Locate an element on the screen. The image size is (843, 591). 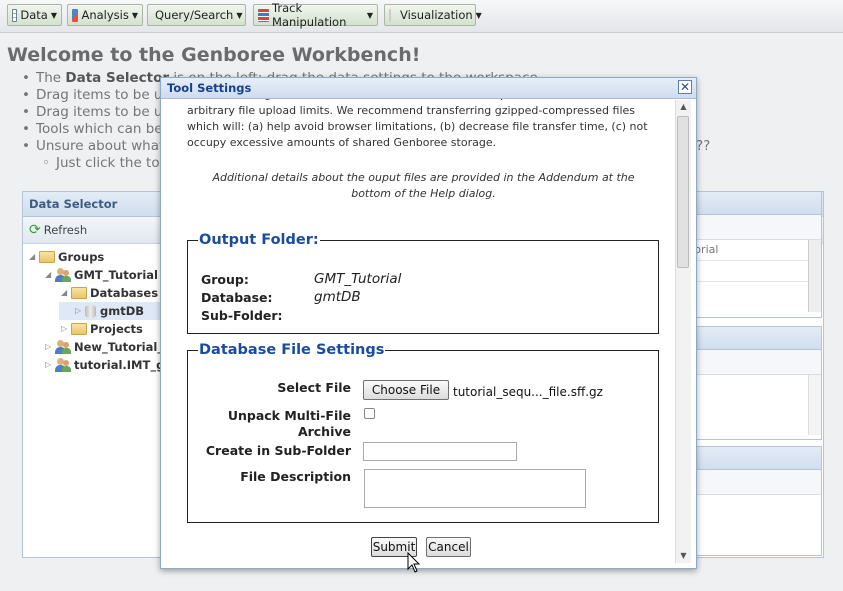
dialog-scrollbar: ▲ ▼ is located at coordinates (683, 331).